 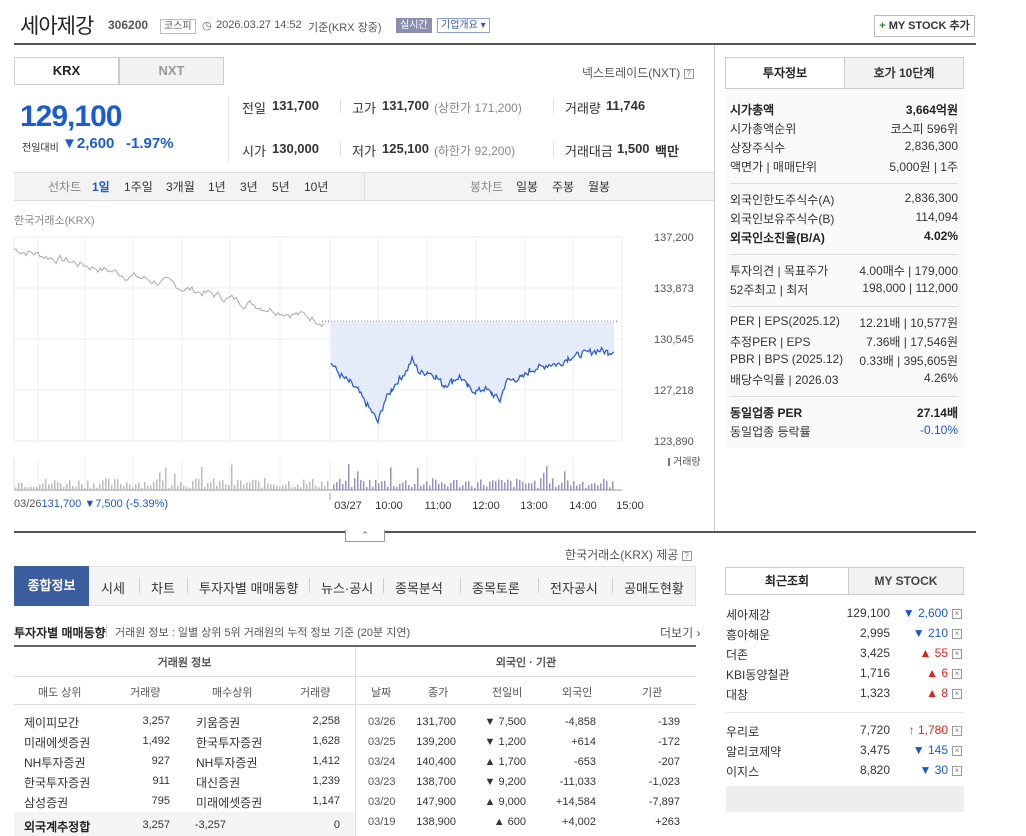 I want to click on candle-daily: 일봉, so click(x=527, y=186).